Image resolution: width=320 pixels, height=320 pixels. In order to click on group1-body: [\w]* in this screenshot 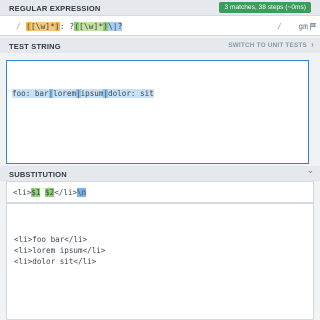, I will do `click(42, 26)`.